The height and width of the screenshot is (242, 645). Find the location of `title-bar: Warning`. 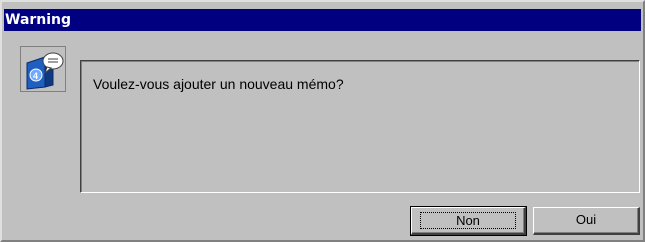

title-bar: Warning is located at coordinates (322, 20).